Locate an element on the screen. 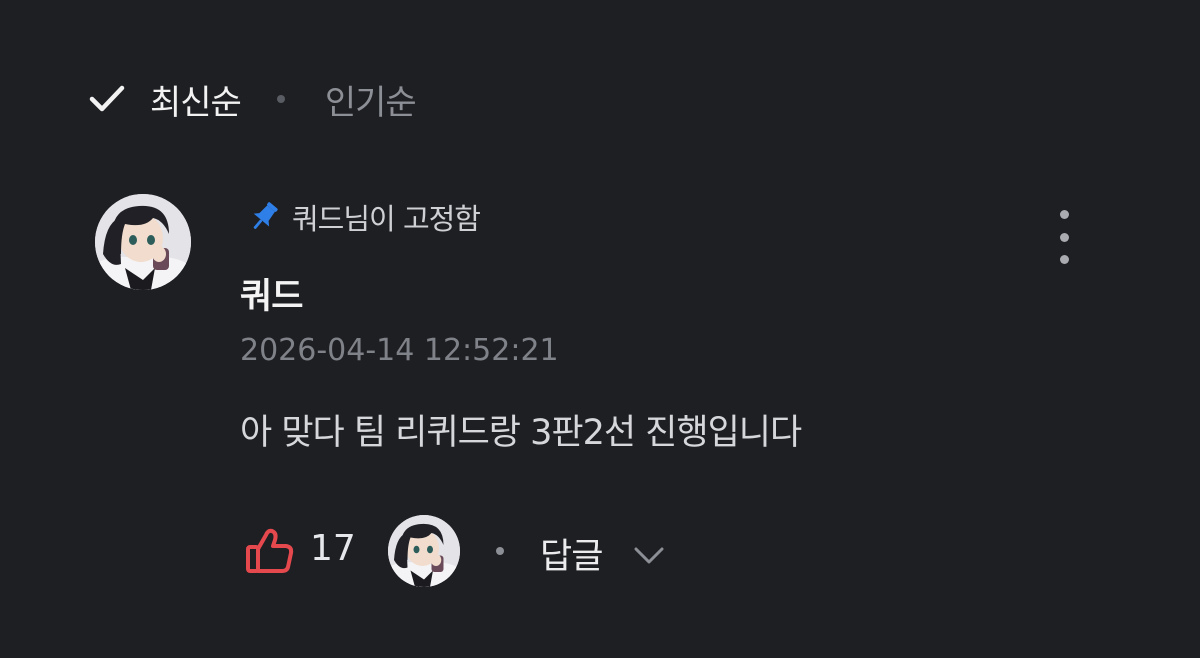 The width and height of the screenshot is (1200, 658). liker-avatar-image is located at coordinates (424, 551).